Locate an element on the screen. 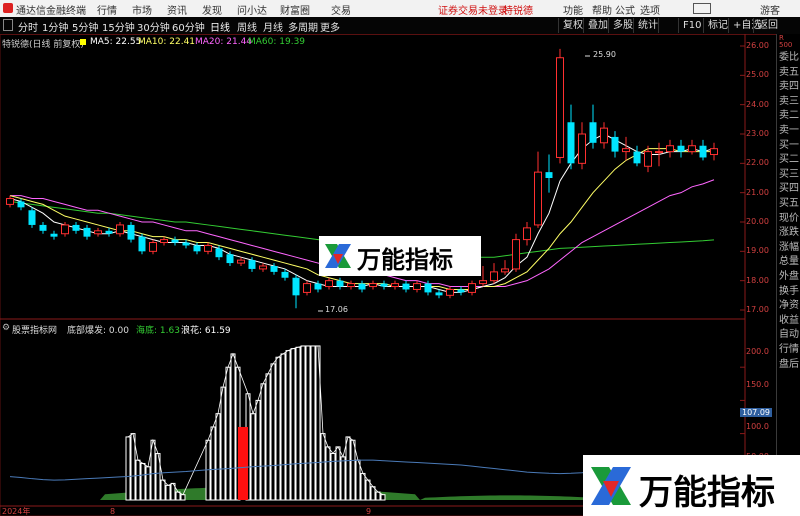 The height and width of the screenshot is (516, 800). side-panel-item: 卖二 is located at coordinates (789, 116).